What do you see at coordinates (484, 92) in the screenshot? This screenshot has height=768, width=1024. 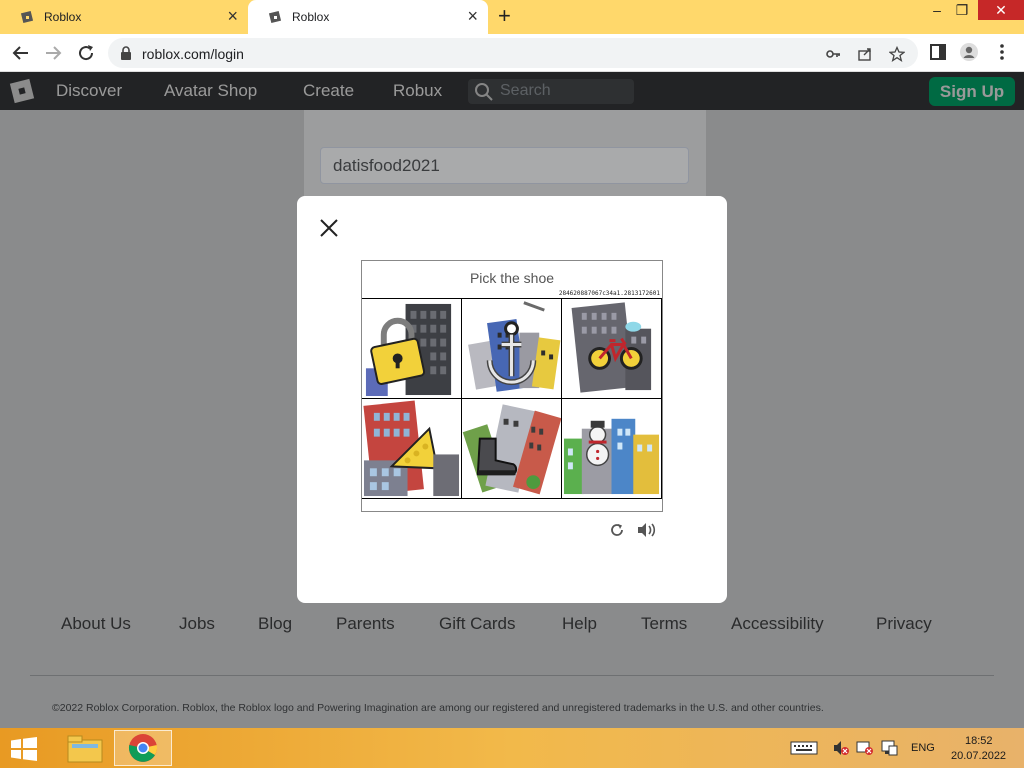 I see `search-icon` at bounding box center [484, 92].